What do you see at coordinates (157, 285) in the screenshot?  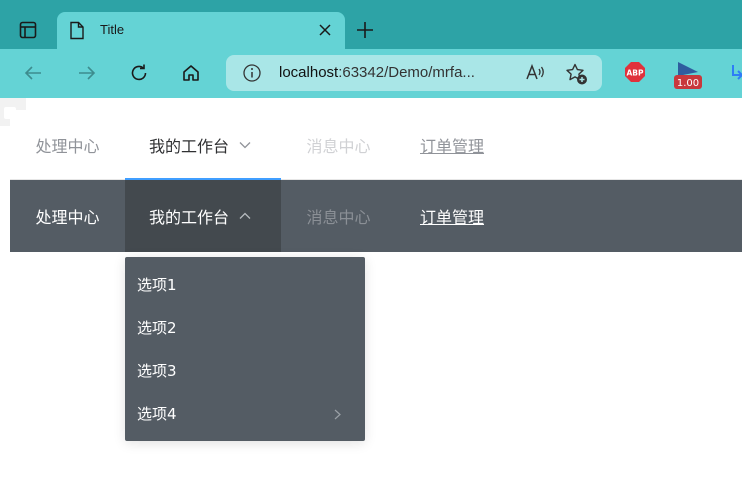 I see `submenu-option-label: 选项1` at bounding box center [157, 285].